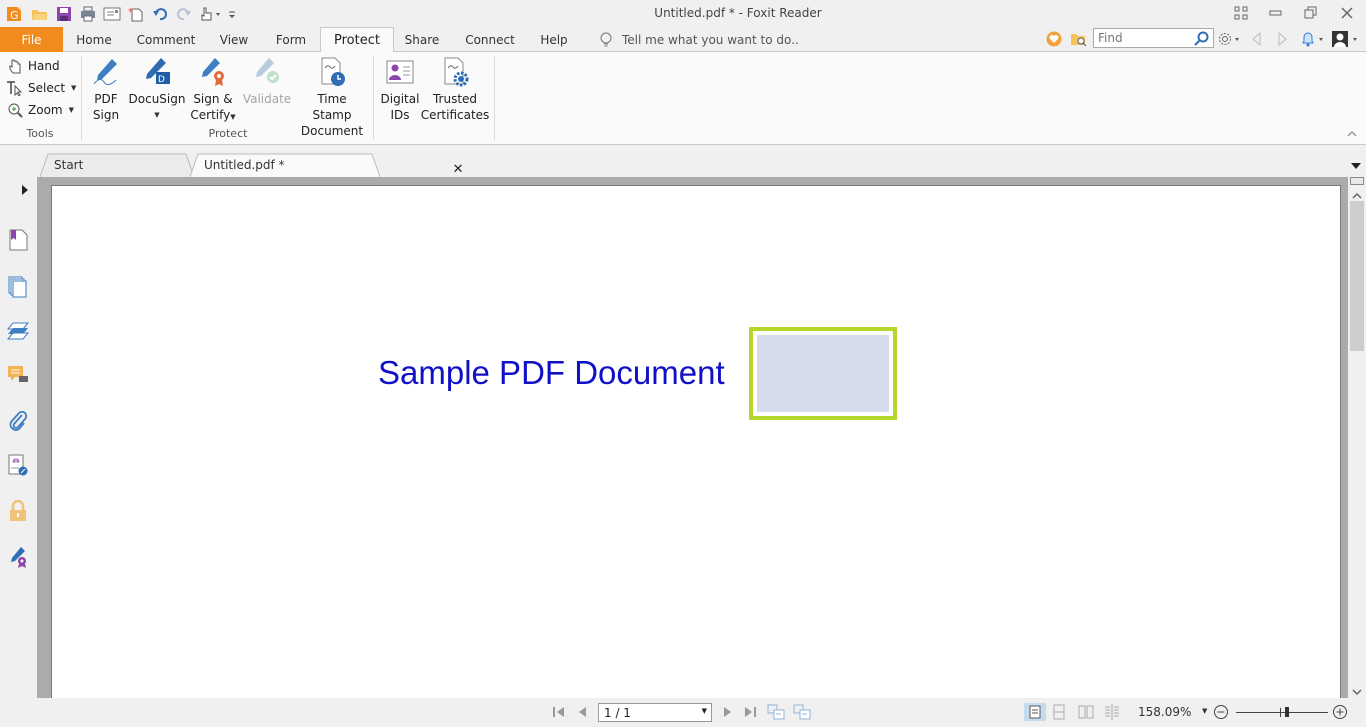  I want to click on zoom-label: Zoom, so click(45, 110).